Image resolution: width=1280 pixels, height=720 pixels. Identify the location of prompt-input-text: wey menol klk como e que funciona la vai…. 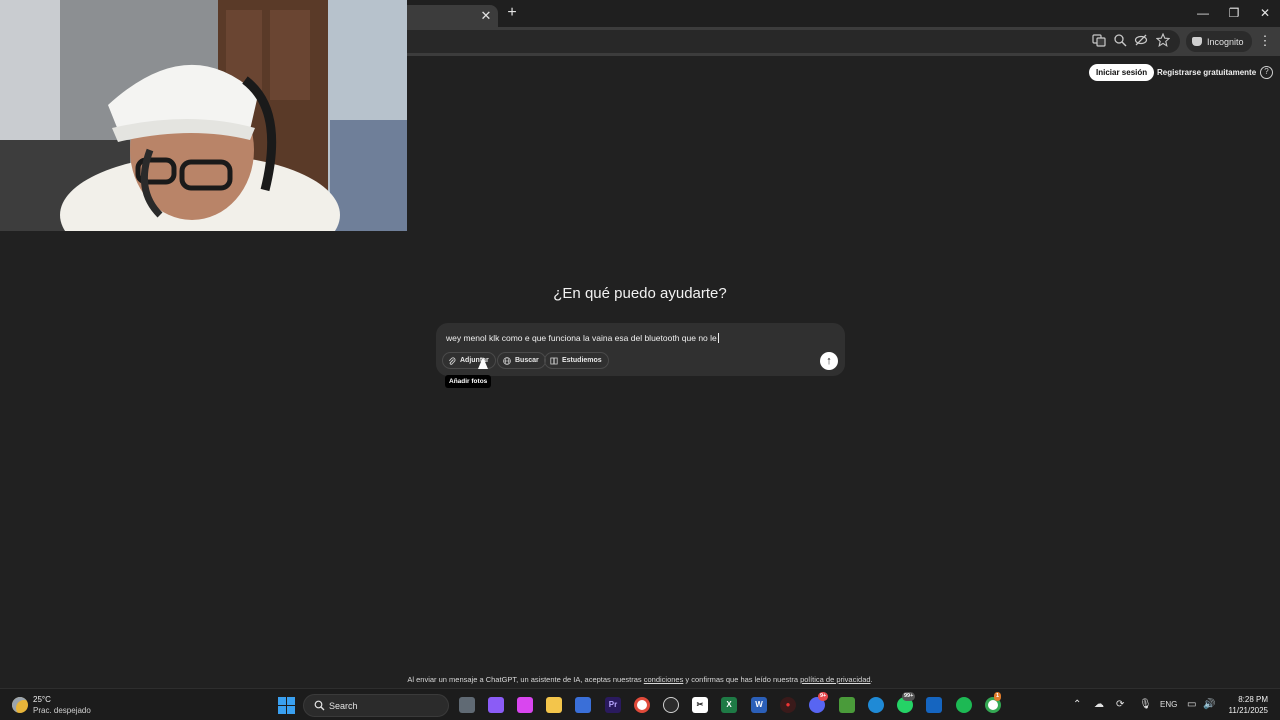
(581, 338).